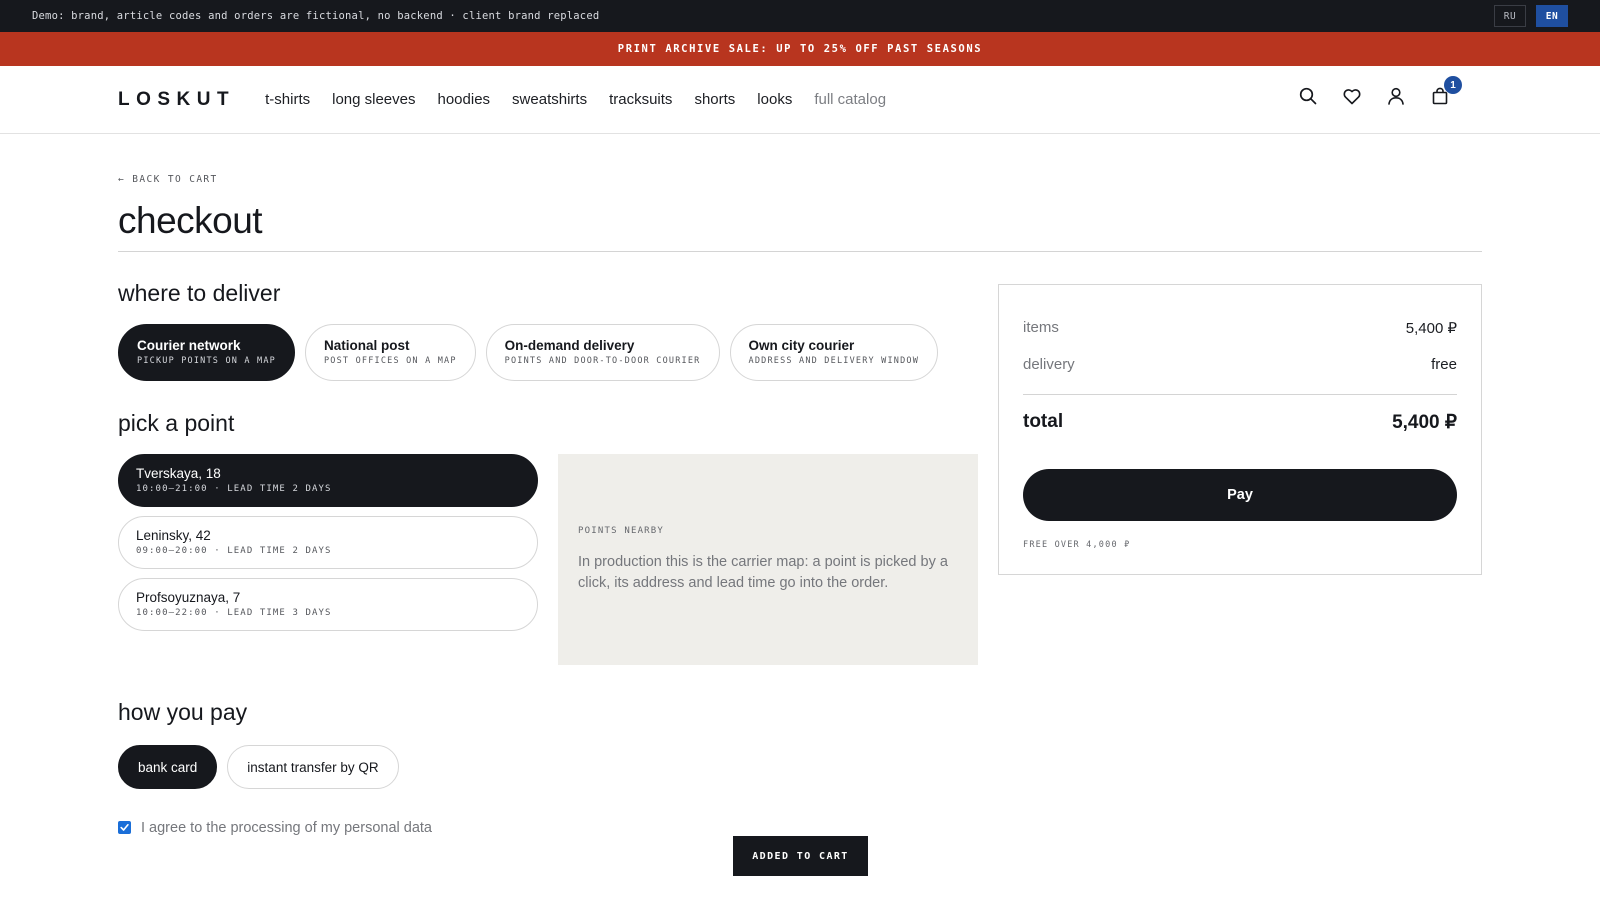 The width and height of the screenshot is (1600, 900). I want to click on search-icon, so click(1308, 96).